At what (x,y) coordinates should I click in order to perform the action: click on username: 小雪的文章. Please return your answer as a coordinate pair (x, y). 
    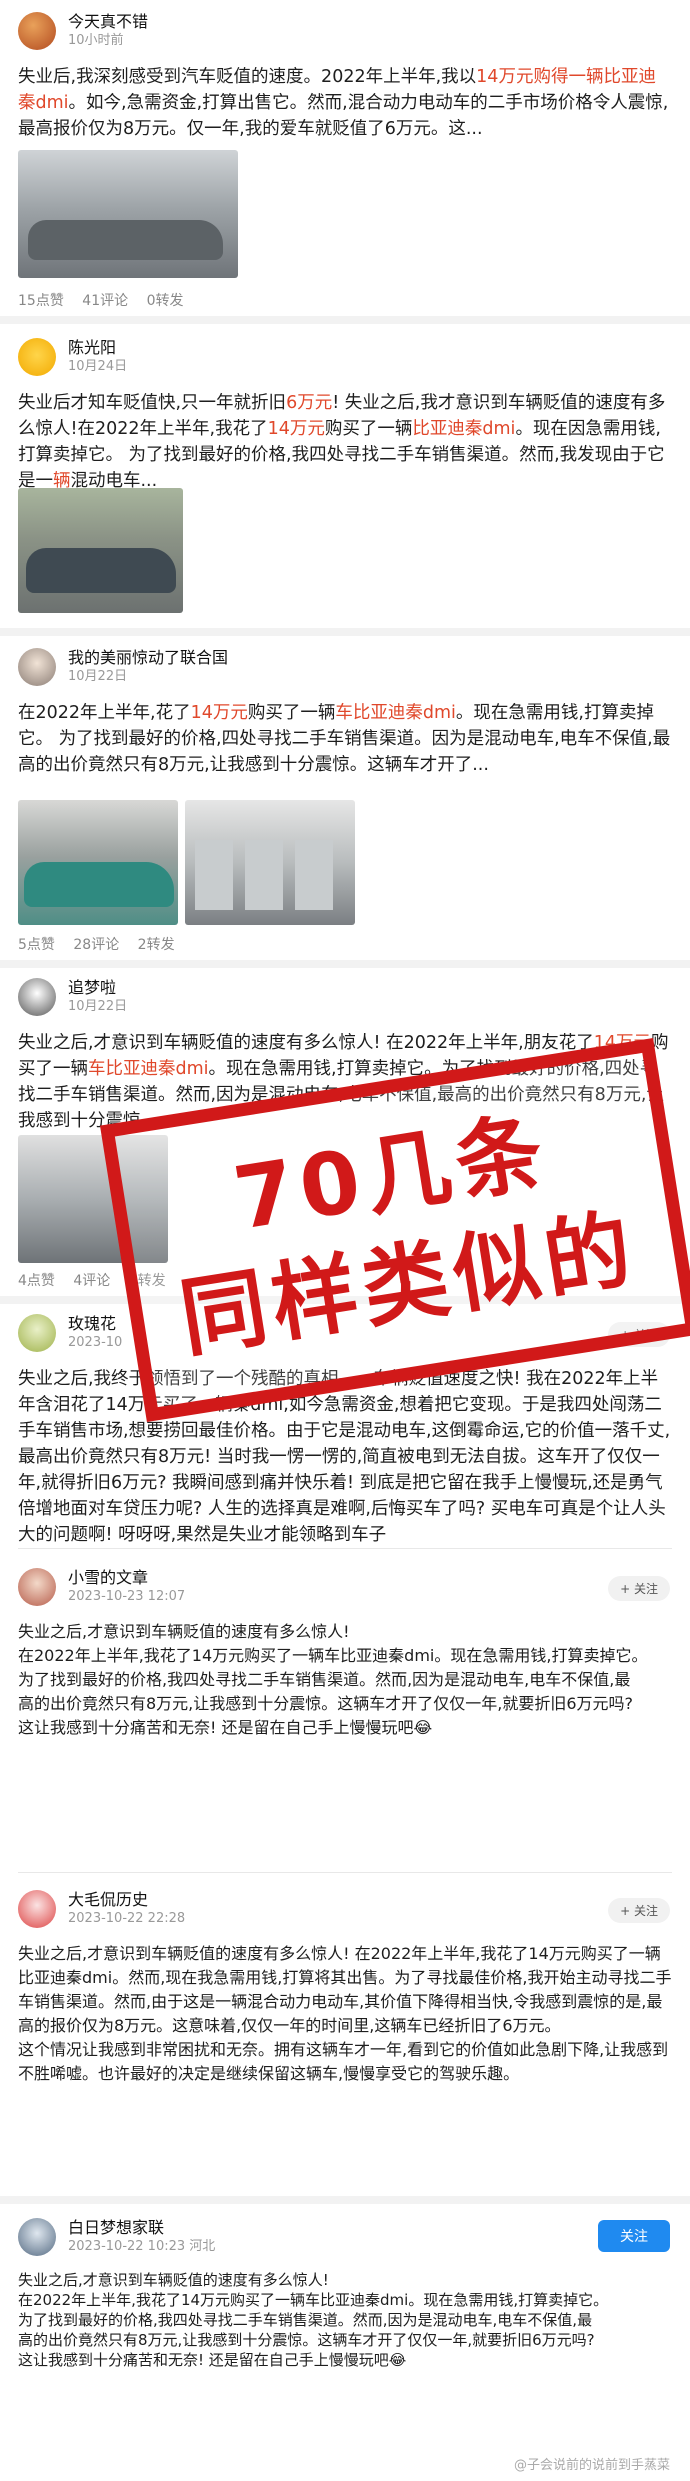
    Looking at the image, I should click on (126, 1578).